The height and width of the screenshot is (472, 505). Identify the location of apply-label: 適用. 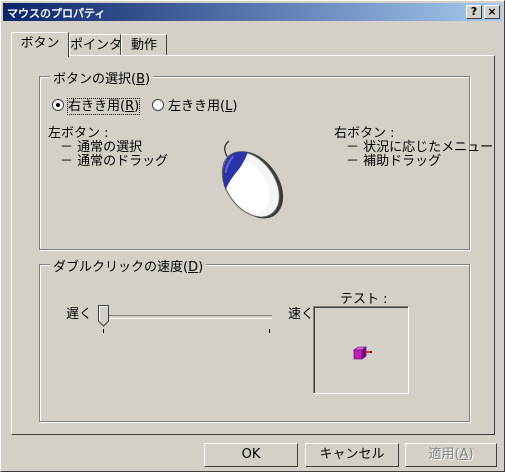
(441, 454).